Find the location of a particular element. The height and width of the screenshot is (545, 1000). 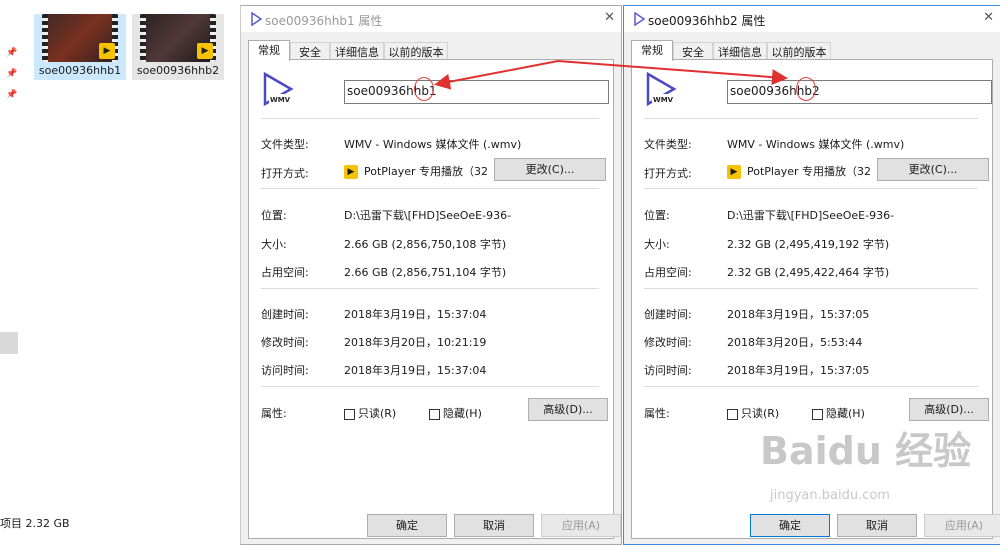

baidu-watermark: Baidu 经验 is located at coordinates (866, 451).